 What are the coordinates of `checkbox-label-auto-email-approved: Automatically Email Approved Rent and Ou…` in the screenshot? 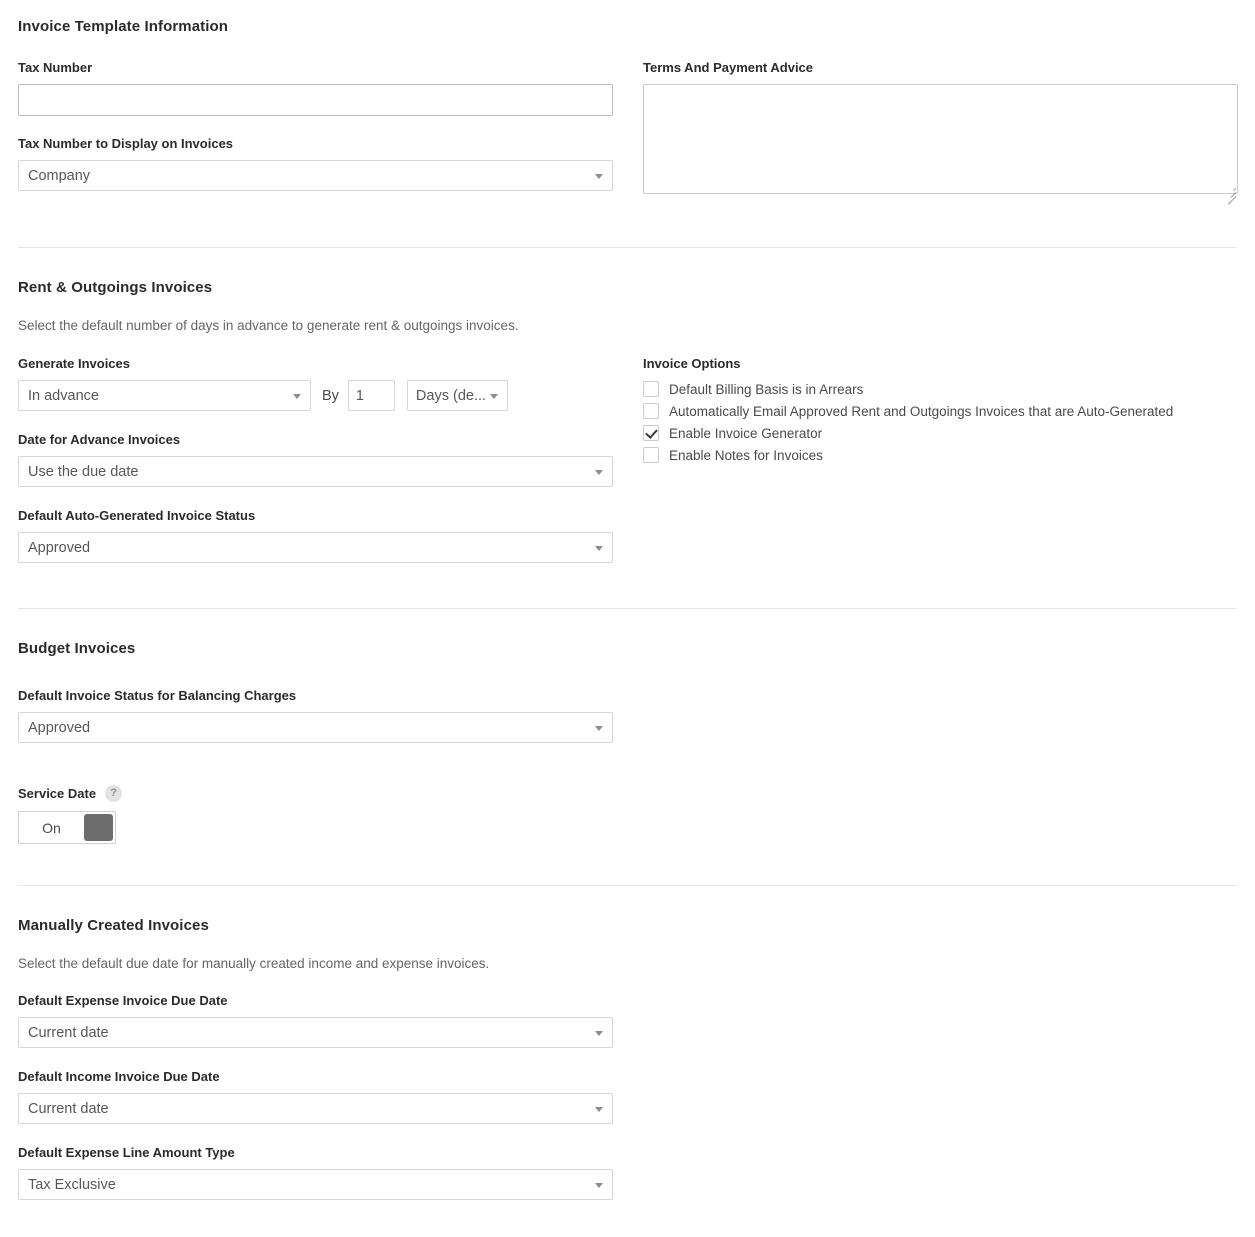 It's located at (921, 411).